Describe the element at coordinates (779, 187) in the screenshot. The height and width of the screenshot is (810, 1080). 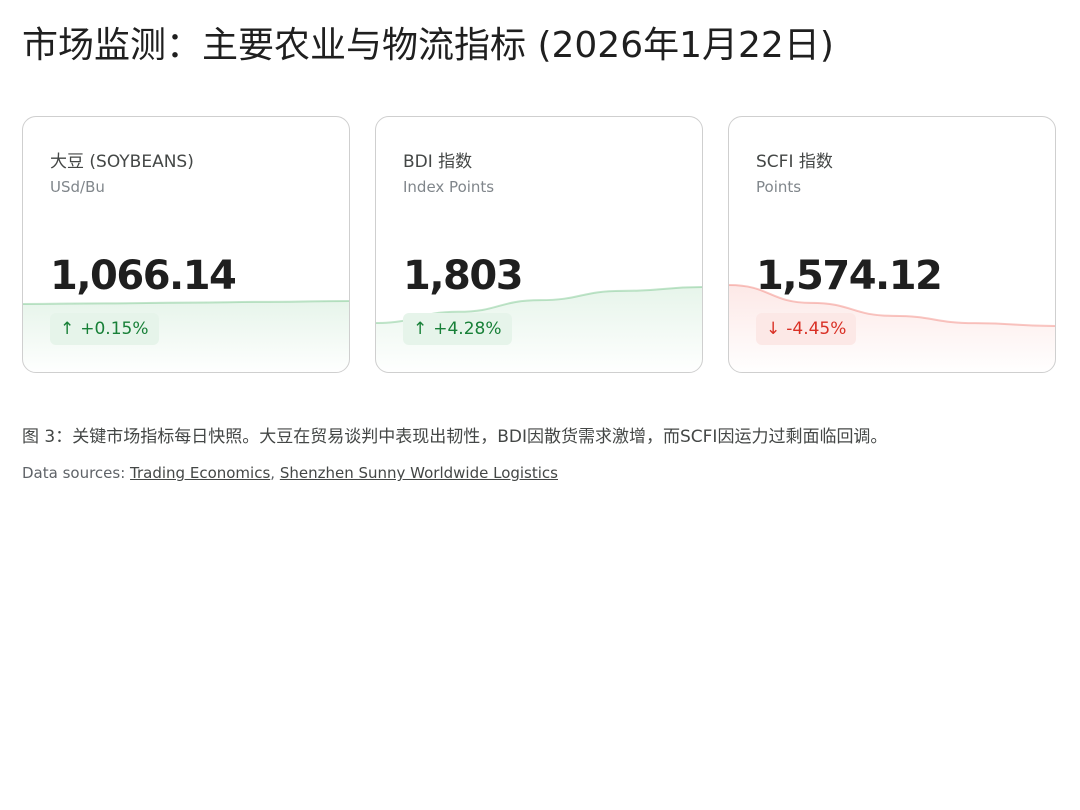
I see `kpi-card-unit: Points` at that location.